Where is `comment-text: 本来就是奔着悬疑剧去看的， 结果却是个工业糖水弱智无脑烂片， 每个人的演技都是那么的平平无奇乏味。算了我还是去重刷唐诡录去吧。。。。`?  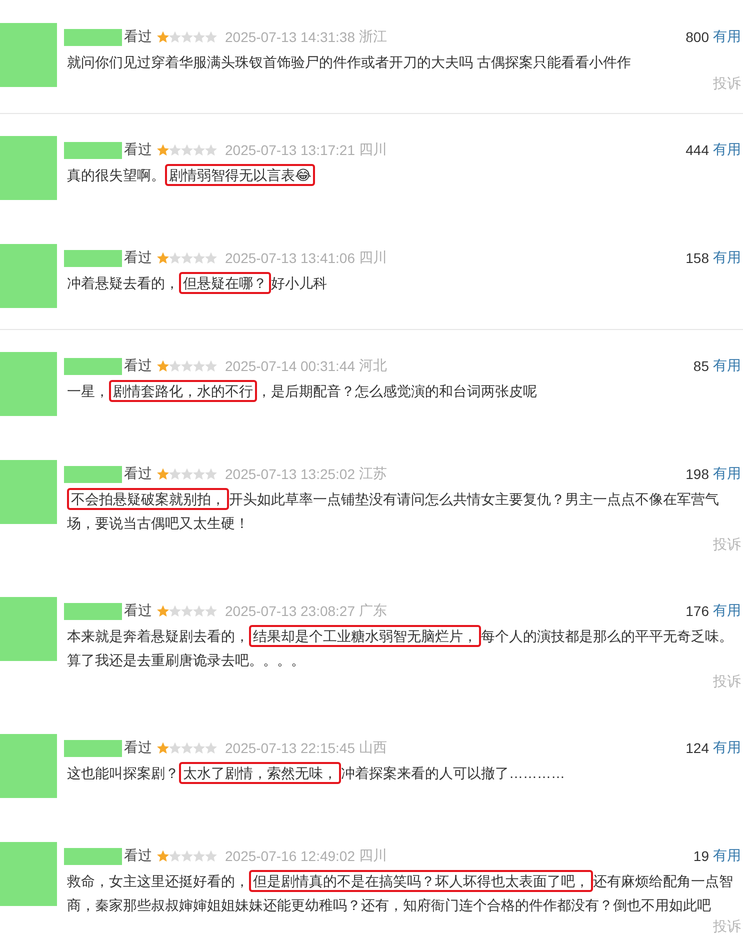
comment-text: 本来就是奔着悬疑剧去看的， 结果却是个工业糖水弱智无脑烂片， 每个人的演技都是那么的平平无奇乏味。算了我还是去重刷唐诡录去吧。。。。 is located at coordinates (401, 648).